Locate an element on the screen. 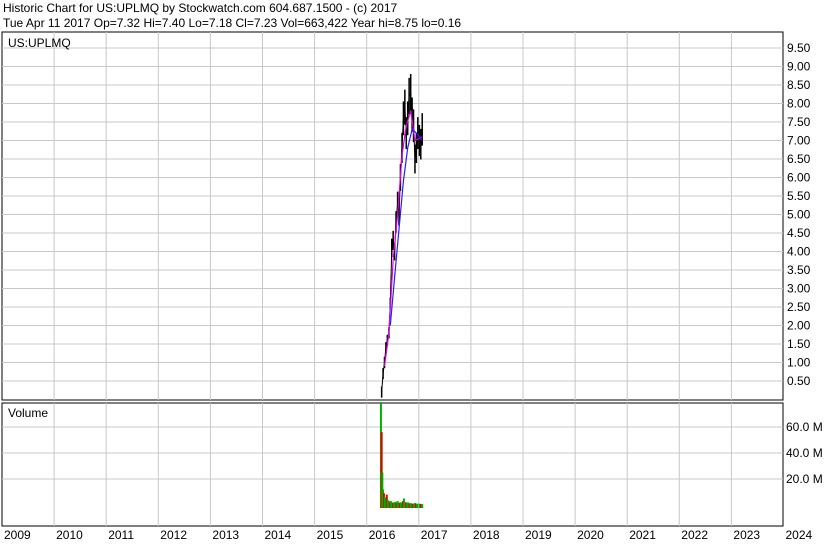  year-tick-label: 2014 is located at coordinates (278, 535).